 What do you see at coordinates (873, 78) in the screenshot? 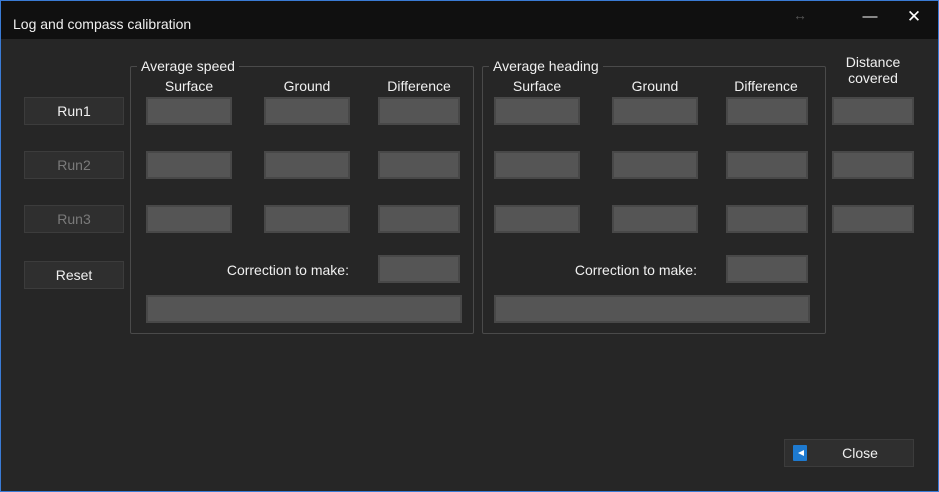
I see `distance-header-line2: covered` at bounding box center [873, 78].